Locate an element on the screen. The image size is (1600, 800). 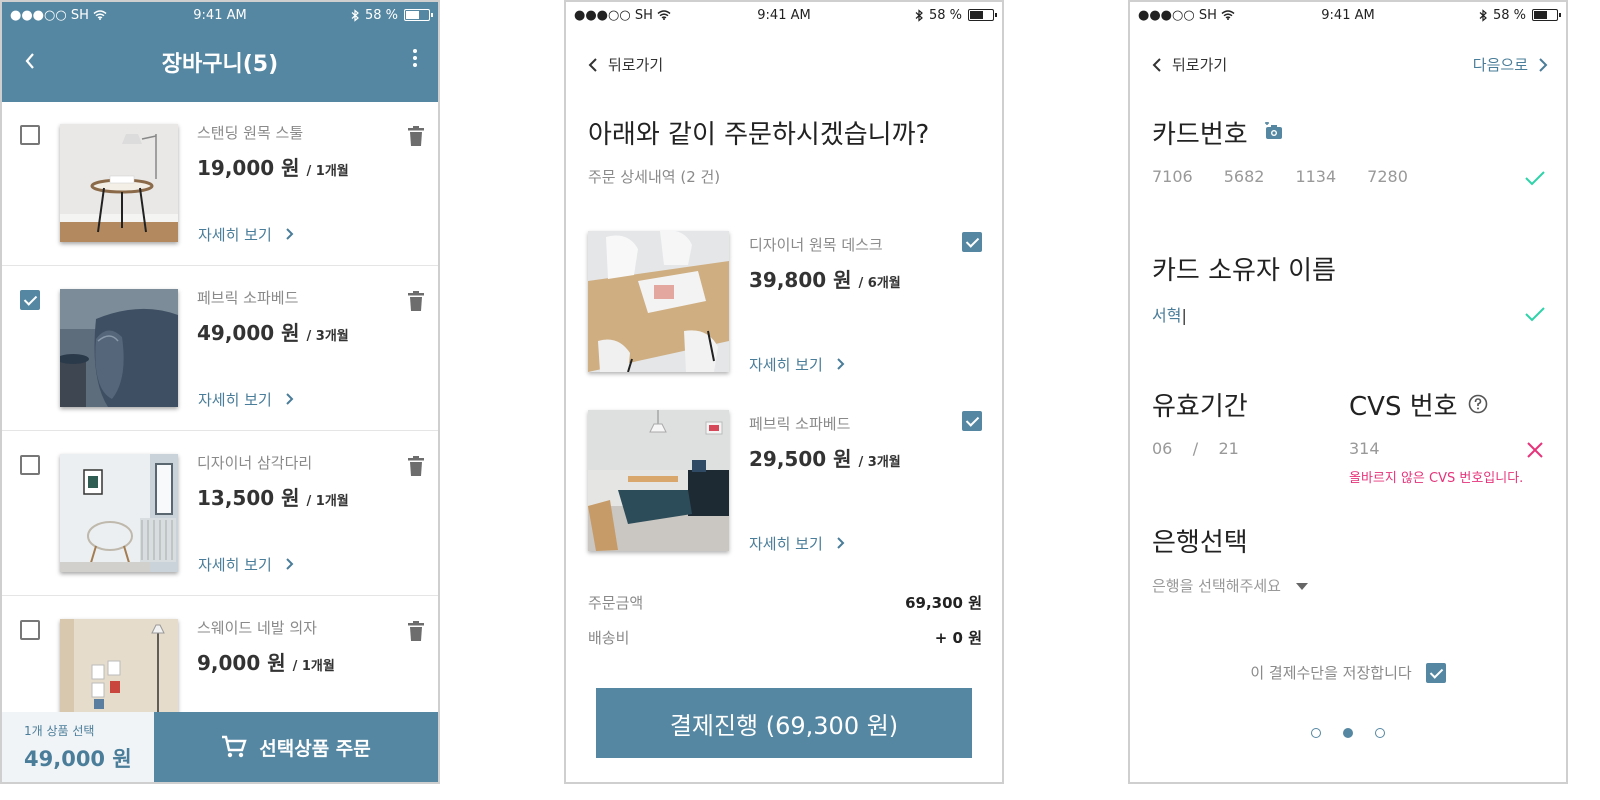
cart-item: 스탠딩 원목 스툴 19,000 원 / 1개월 자세히 보기 is located at coordinates (220, 184).